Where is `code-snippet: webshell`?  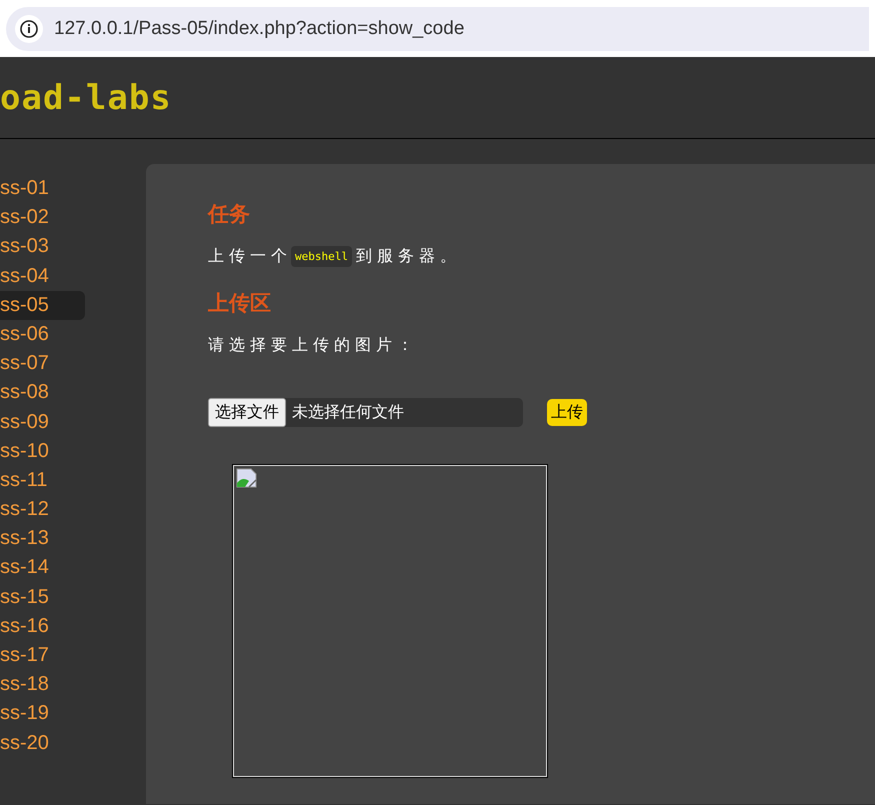
code-snippet: webshell is located at coordinates (321, 256).